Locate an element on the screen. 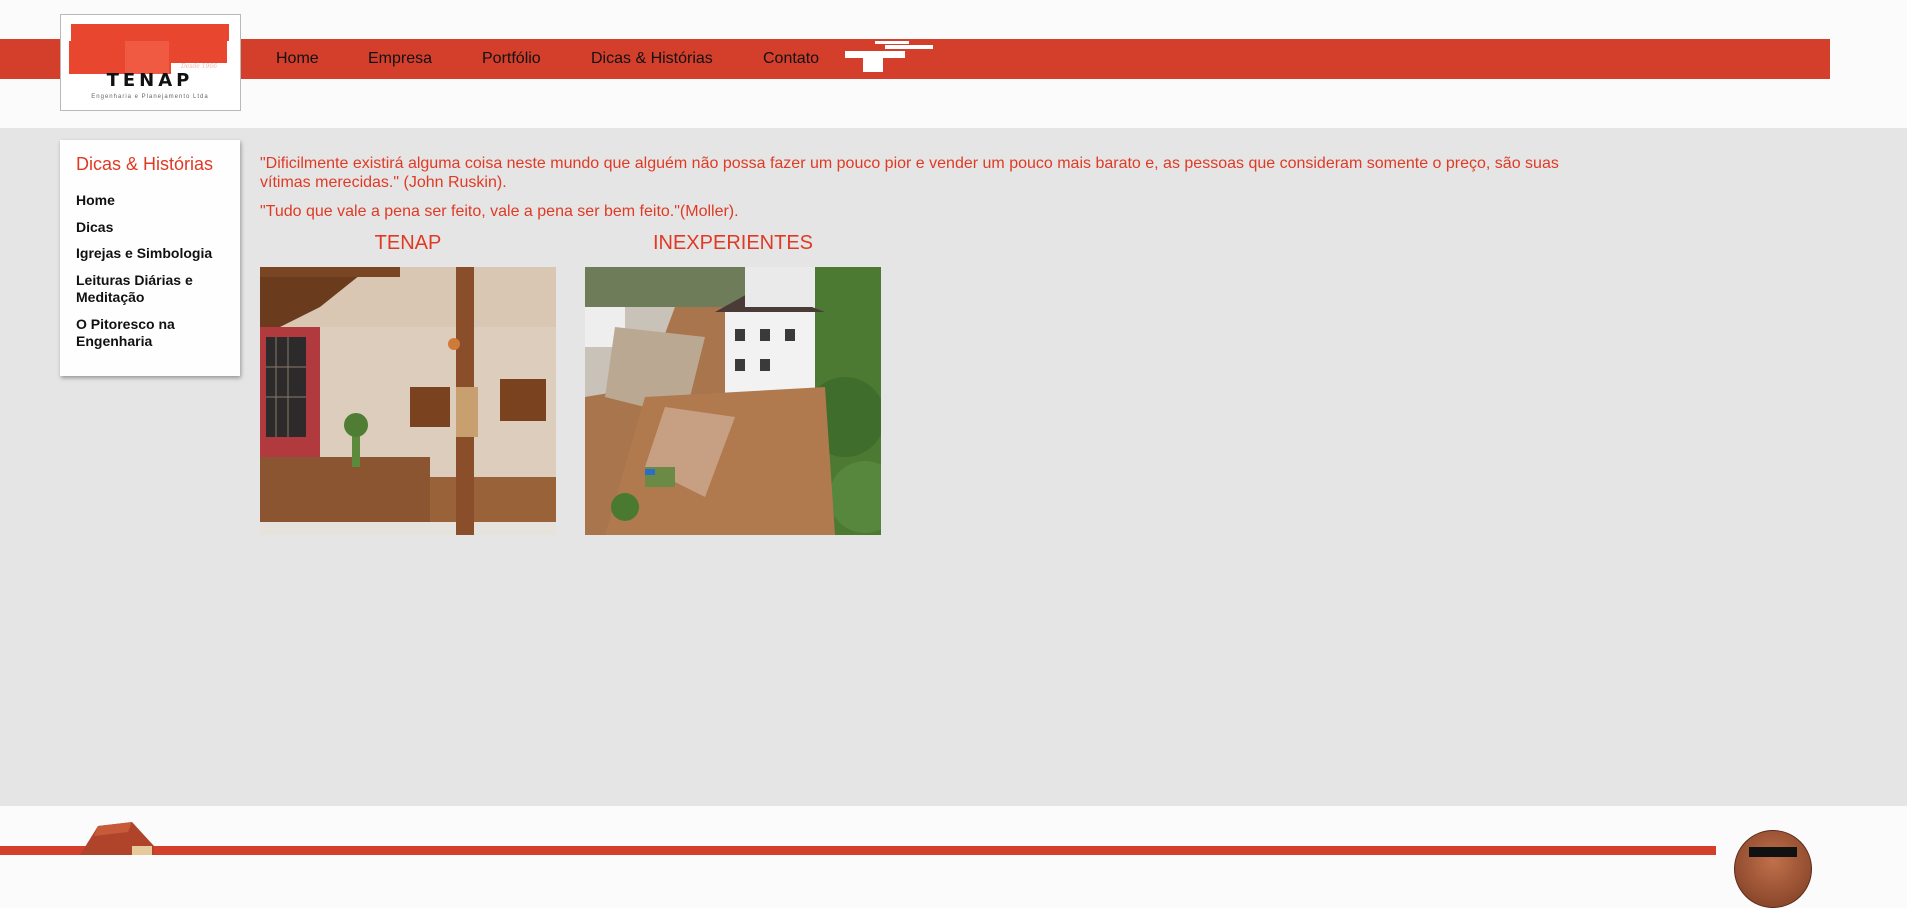 This screenshot has width=1907, height=908. photo-landslide is located at coordinates (733, 401).